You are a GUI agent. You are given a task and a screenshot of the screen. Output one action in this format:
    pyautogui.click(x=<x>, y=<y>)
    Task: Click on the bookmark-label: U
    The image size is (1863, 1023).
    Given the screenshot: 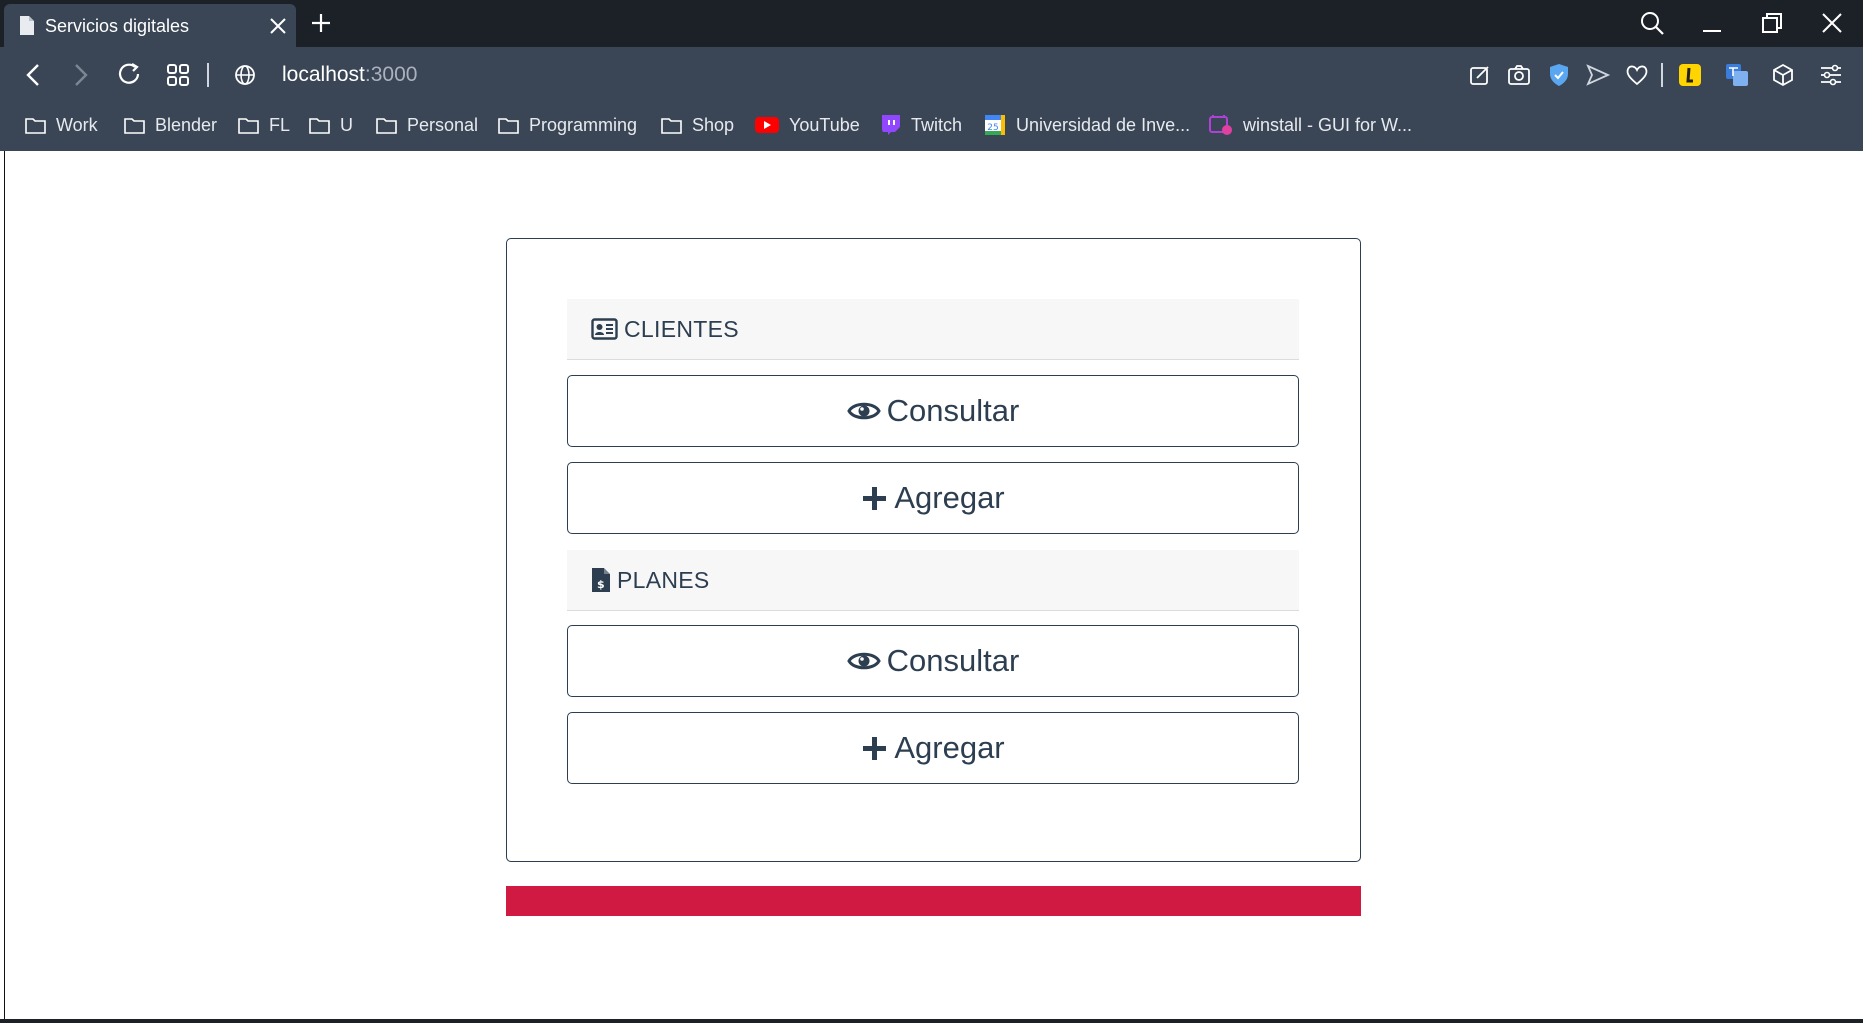 What is the action you would take?
    pyautogui.click(x=346, y=124)
    